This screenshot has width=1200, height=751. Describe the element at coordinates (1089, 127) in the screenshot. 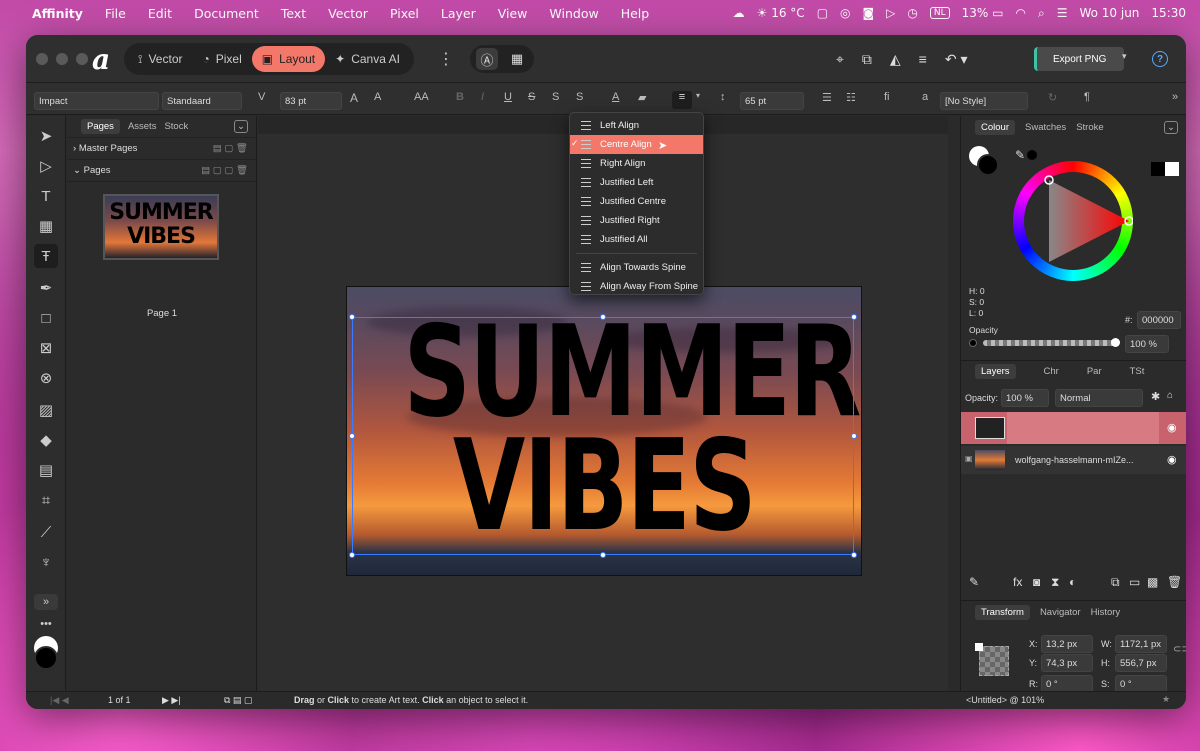

I see `tab-stroke: Stroke` at that location.